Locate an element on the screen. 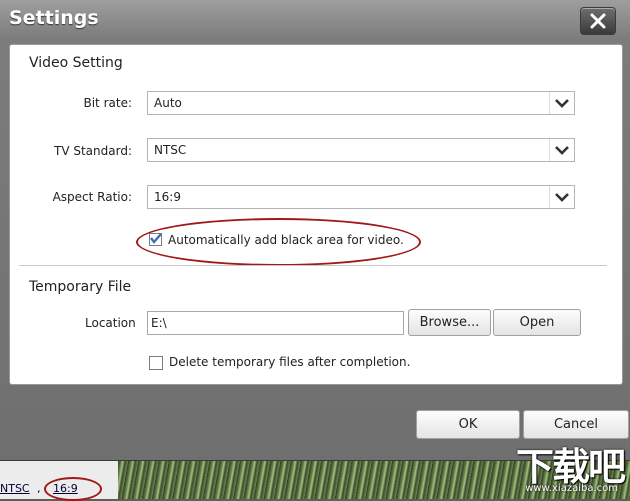 The height and width of the screenshot is (501, 630). delete-temp-checkbox is located at coordinates (156, 363).